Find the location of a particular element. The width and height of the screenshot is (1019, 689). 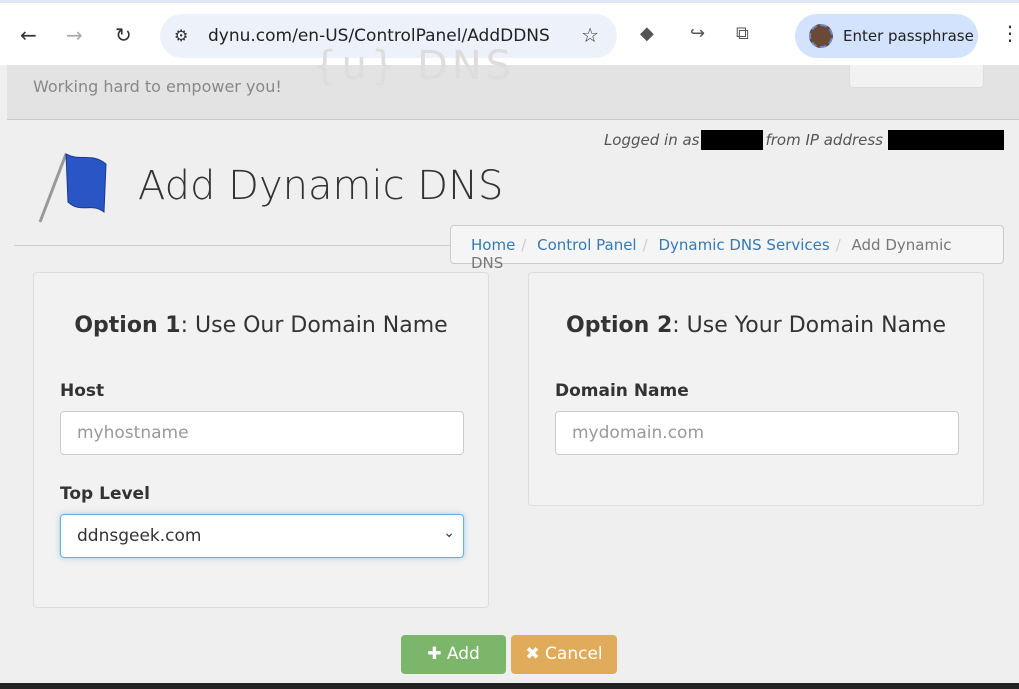

option2-heading: Option 2: Use Your Domain Name is located at coordinates (756, 325).